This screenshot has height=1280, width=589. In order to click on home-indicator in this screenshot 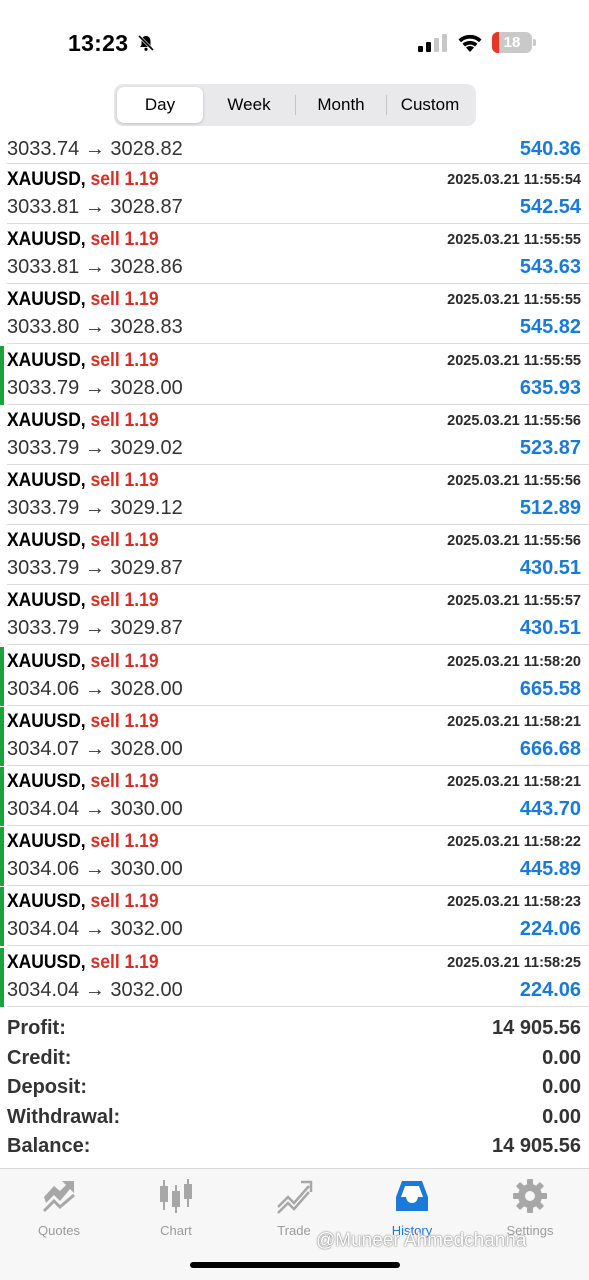, I will do `click(295, 1265)`.